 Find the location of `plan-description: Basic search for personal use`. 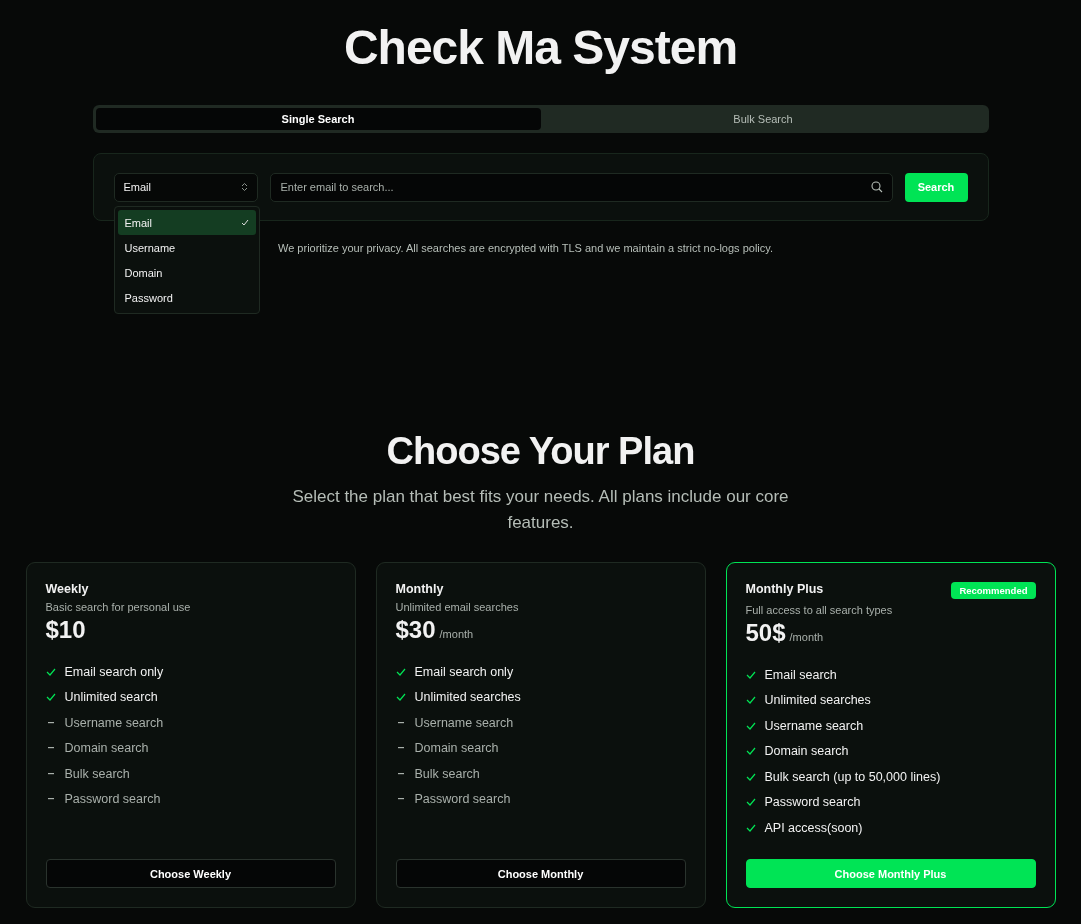

plan-description: Basic search for personal use is located at coordinates (118, 607).